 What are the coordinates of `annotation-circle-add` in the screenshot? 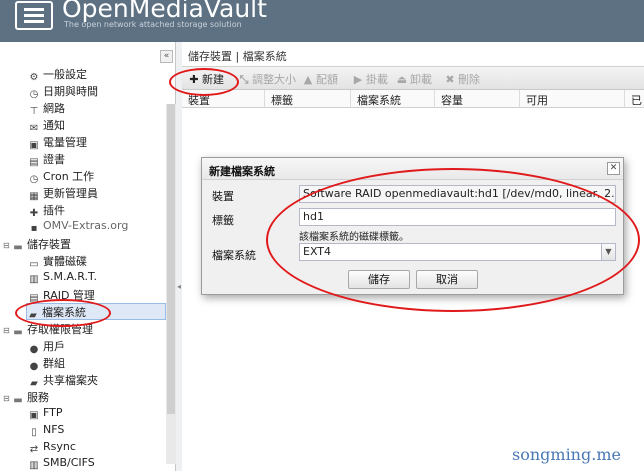 It's located at (204, 82).